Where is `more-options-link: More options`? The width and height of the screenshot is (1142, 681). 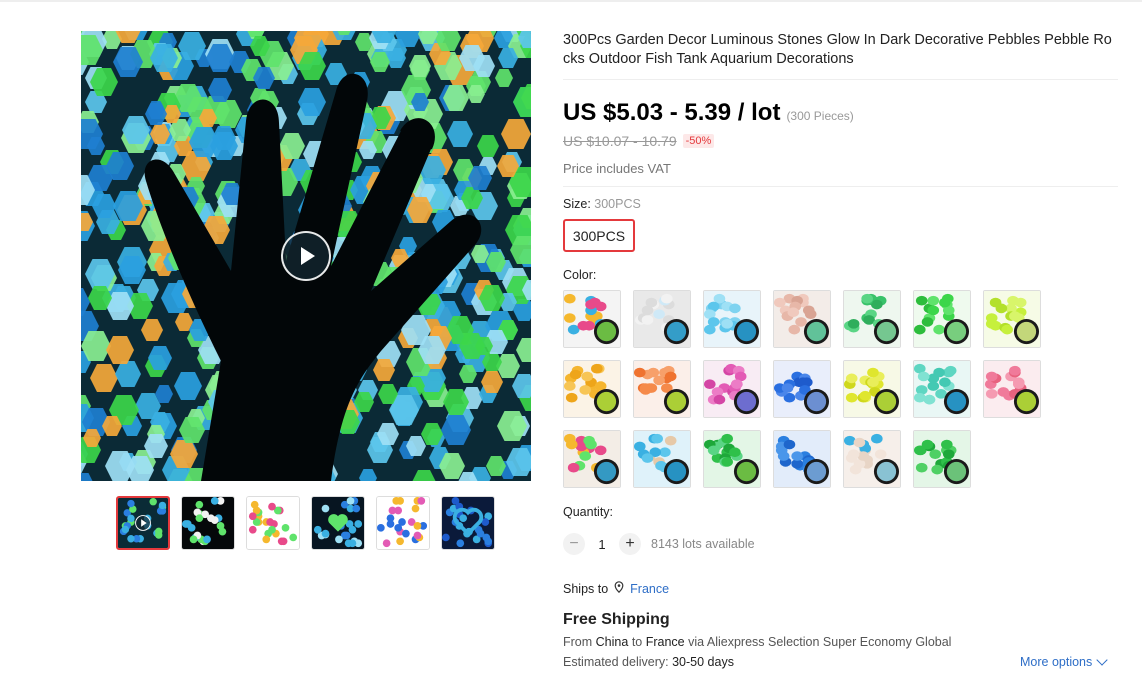
more-options-link: More options is located at coordinates (1064, 661).